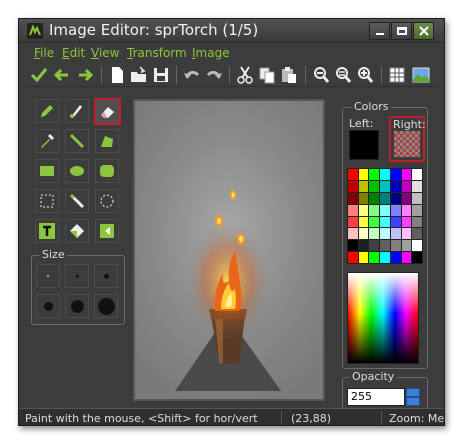 This screenshot has width=463, height=447. I want to click on color-spectrum-picker, so click(383, 318).